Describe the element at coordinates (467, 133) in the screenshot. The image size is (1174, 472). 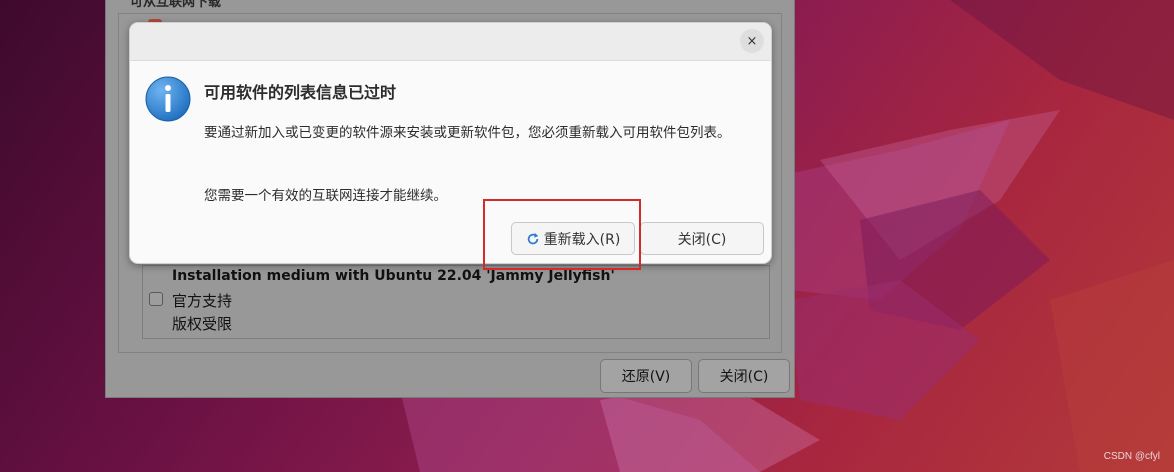
I see `dialog-message: 要通过新加入或已变更的软件源来安装或更新软件包，您必须重新载入可用软件包列表。` at that location.